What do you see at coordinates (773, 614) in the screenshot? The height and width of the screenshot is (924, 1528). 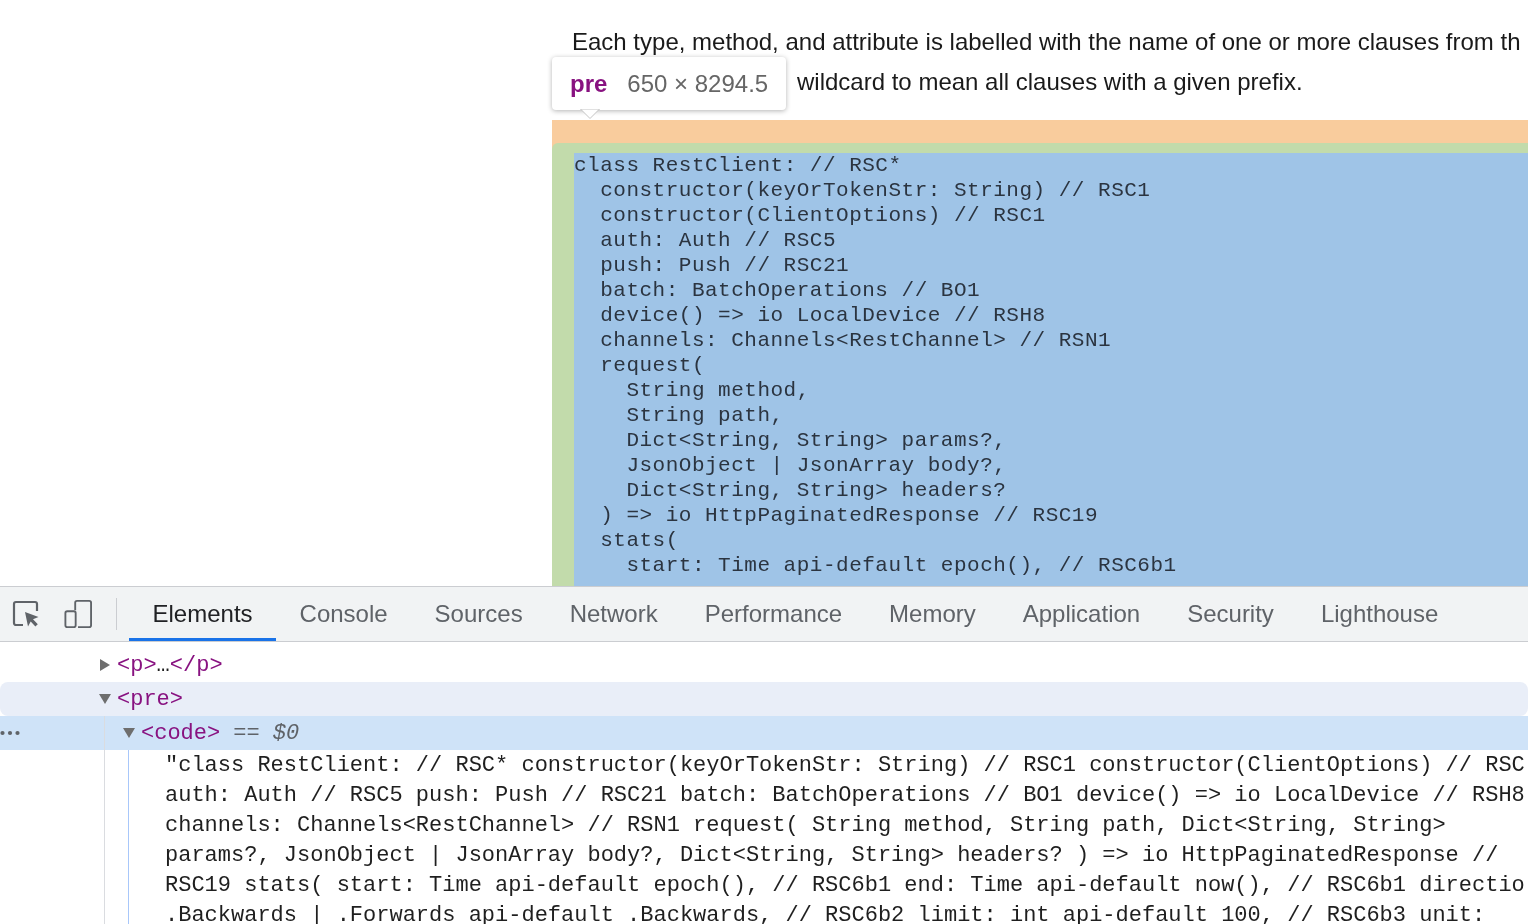 I see `devtools-tab: Performance` at bounding box center [773, 614].